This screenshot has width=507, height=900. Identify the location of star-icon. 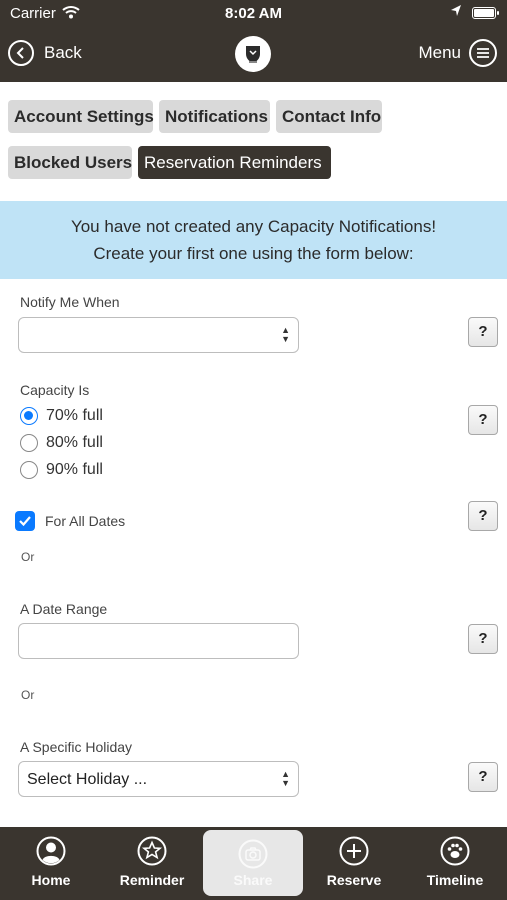
(152, 851).